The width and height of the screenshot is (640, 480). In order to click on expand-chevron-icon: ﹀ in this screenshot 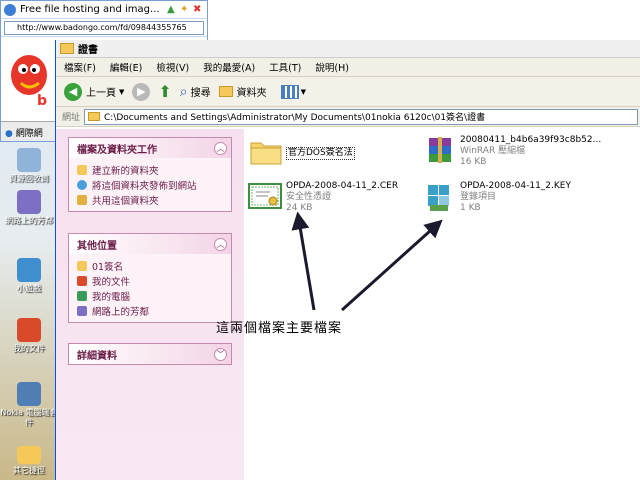, I will do `click(220, 354)`.